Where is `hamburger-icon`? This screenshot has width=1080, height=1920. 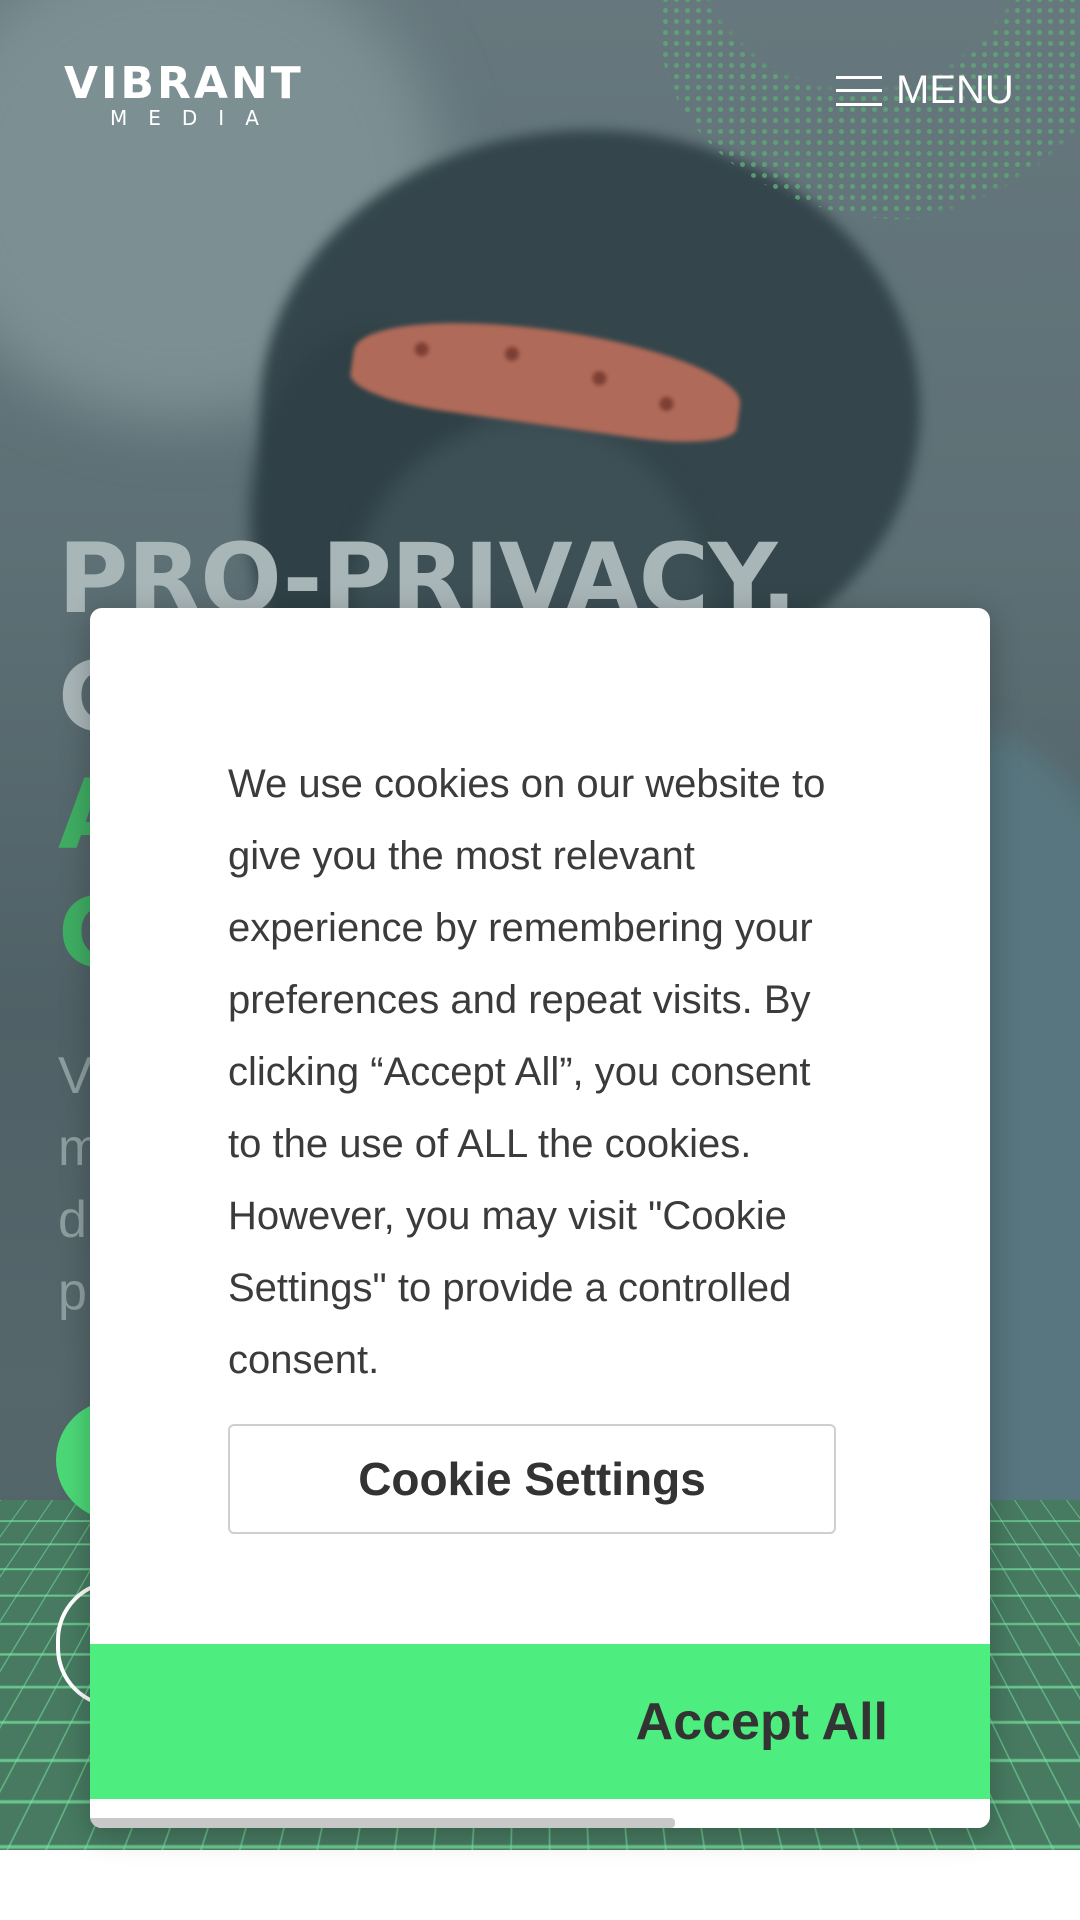 hamburger-icon is located at coordinates (859, 90).